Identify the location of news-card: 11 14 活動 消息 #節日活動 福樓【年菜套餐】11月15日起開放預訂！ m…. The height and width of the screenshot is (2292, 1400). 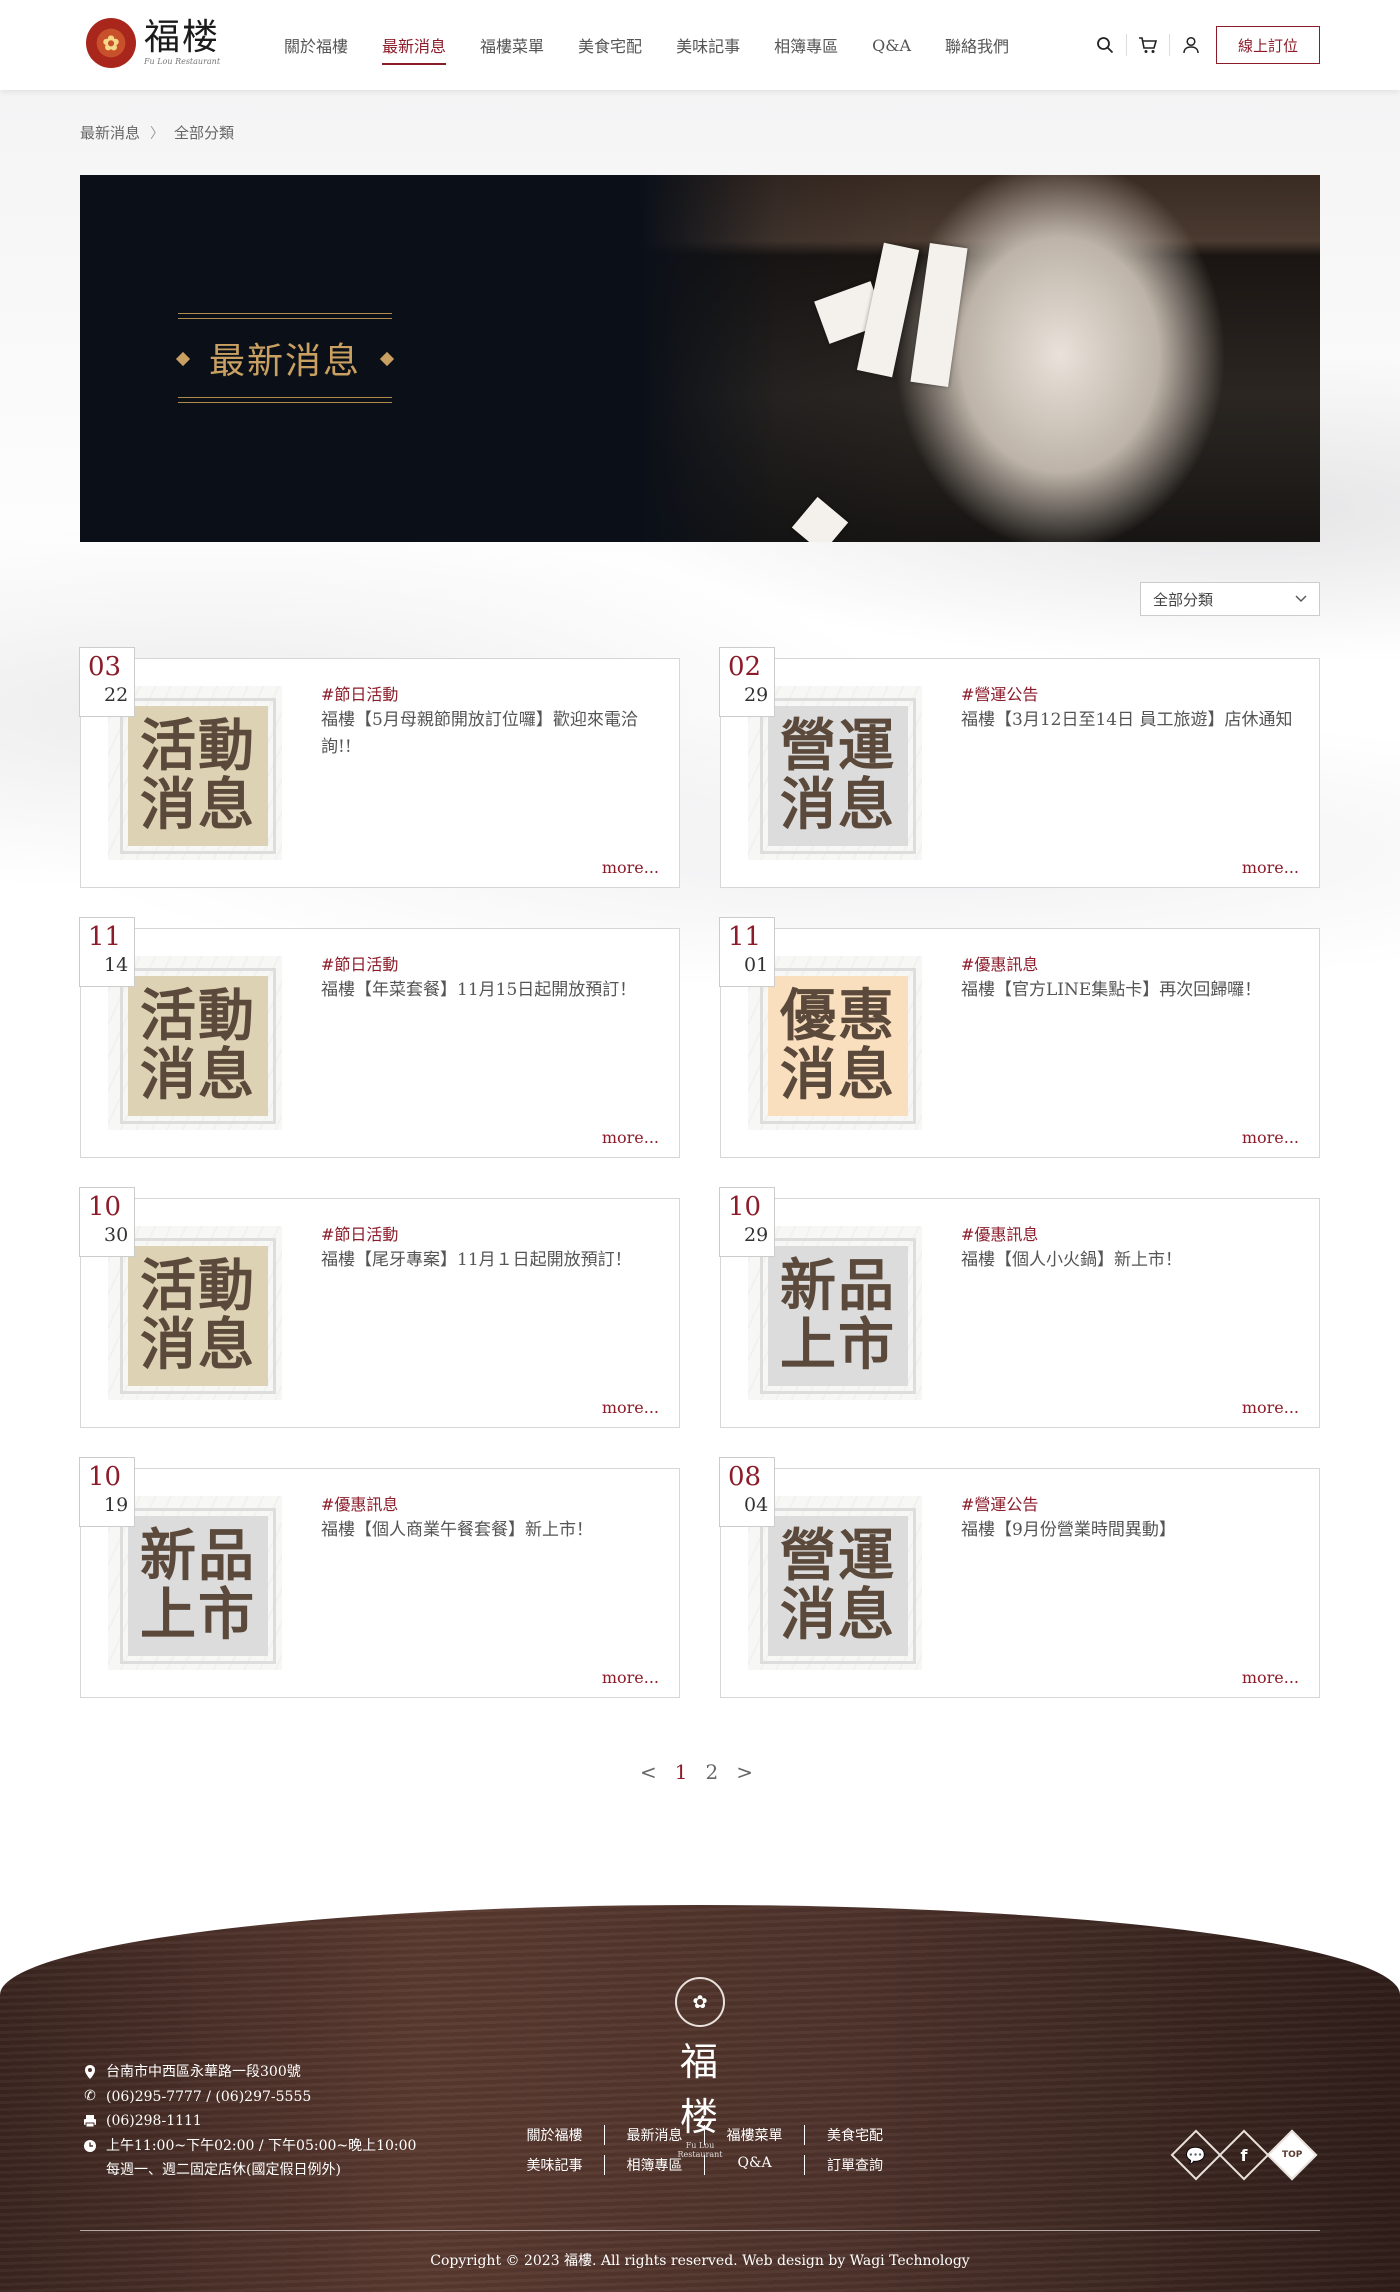
(379, 1037).